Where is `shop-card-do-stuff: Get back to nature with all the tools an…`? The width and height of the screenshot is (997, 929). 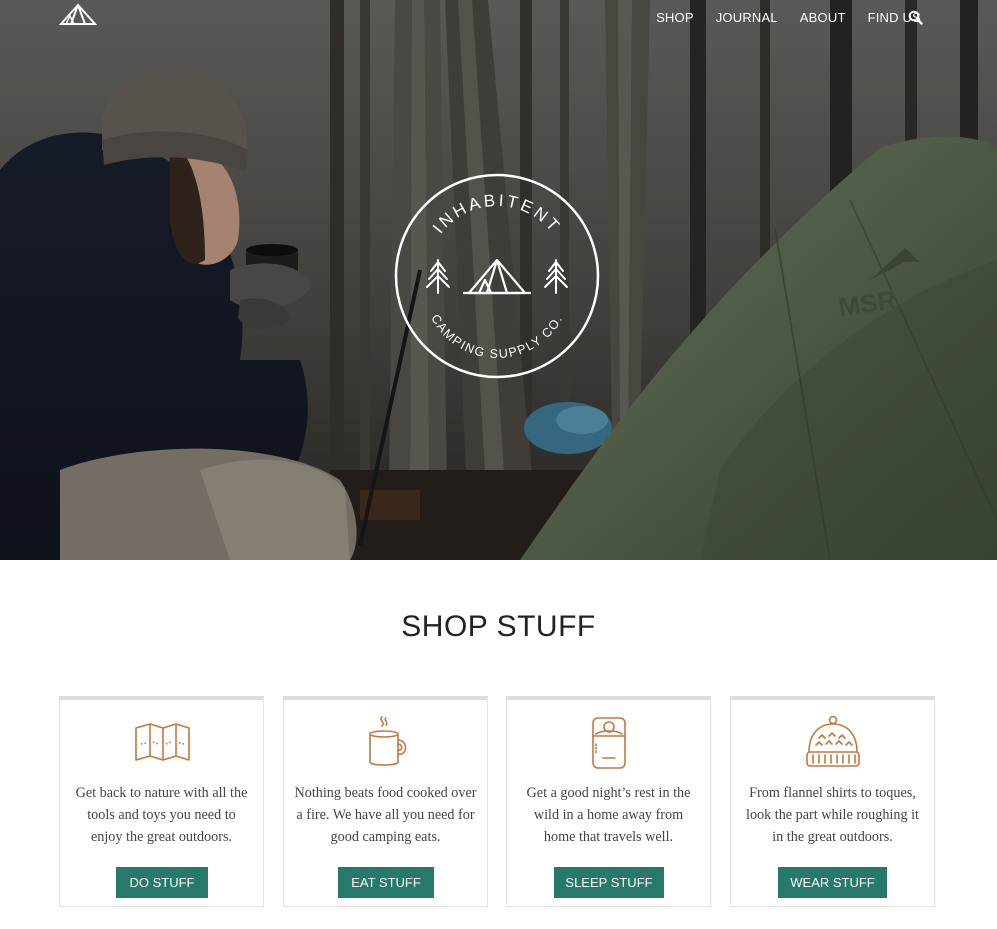
shop-card-do-stuff: Get back to nature with all the tools an… is located at coordinates (161, 801).